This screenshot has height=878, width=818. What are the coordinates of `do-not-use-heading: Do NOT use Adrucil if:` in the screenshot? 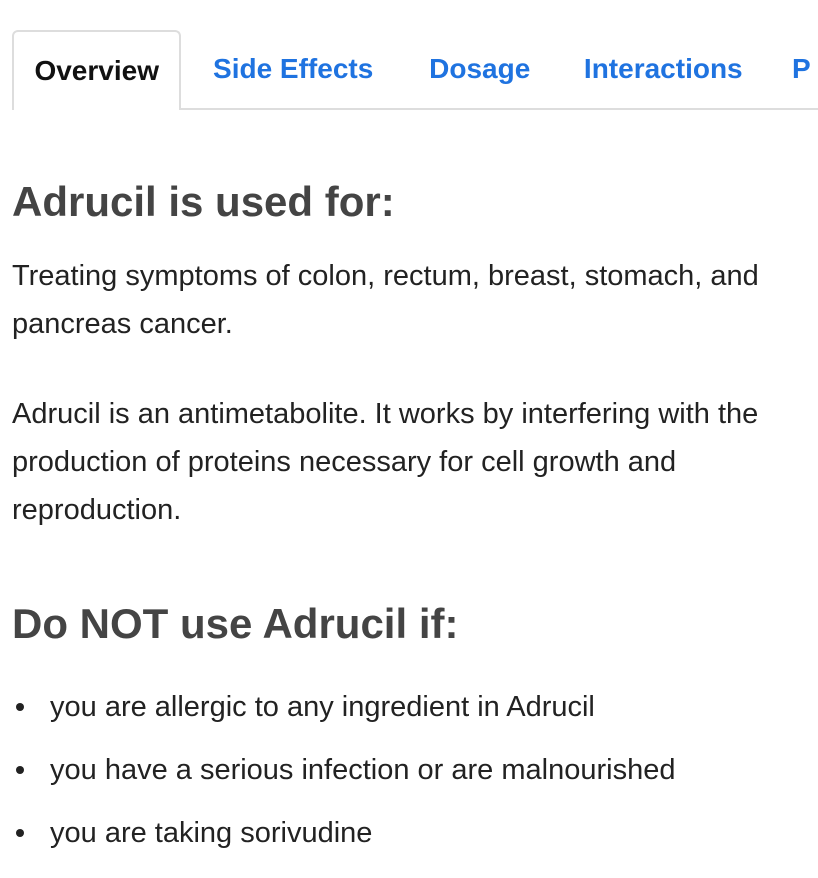 It's located at (235, 623).